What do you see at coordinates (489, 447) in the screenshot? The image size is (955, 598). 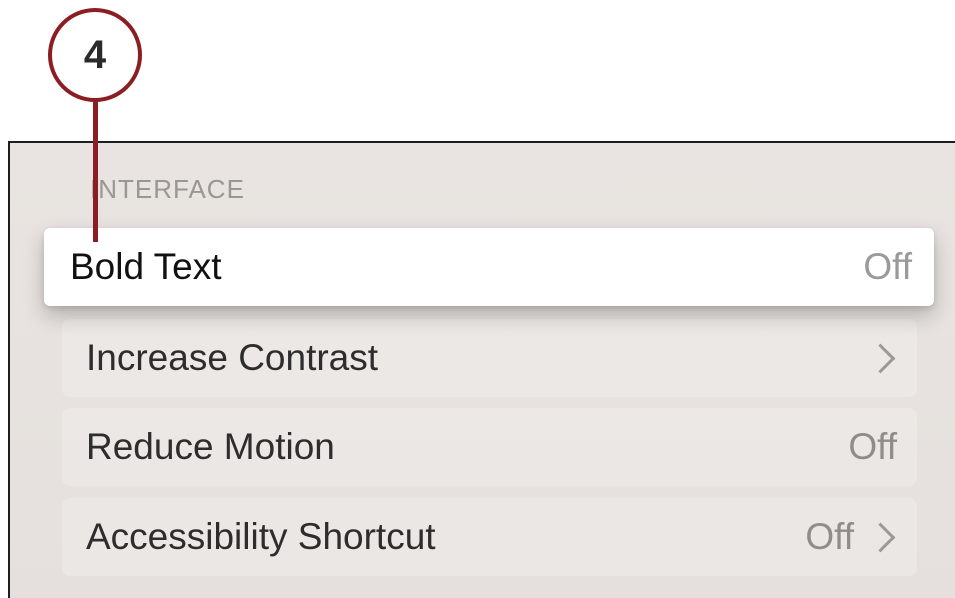 I see `setting-row-reduce-motion: Reduce Motion Off` at bounding box center [489, 447].